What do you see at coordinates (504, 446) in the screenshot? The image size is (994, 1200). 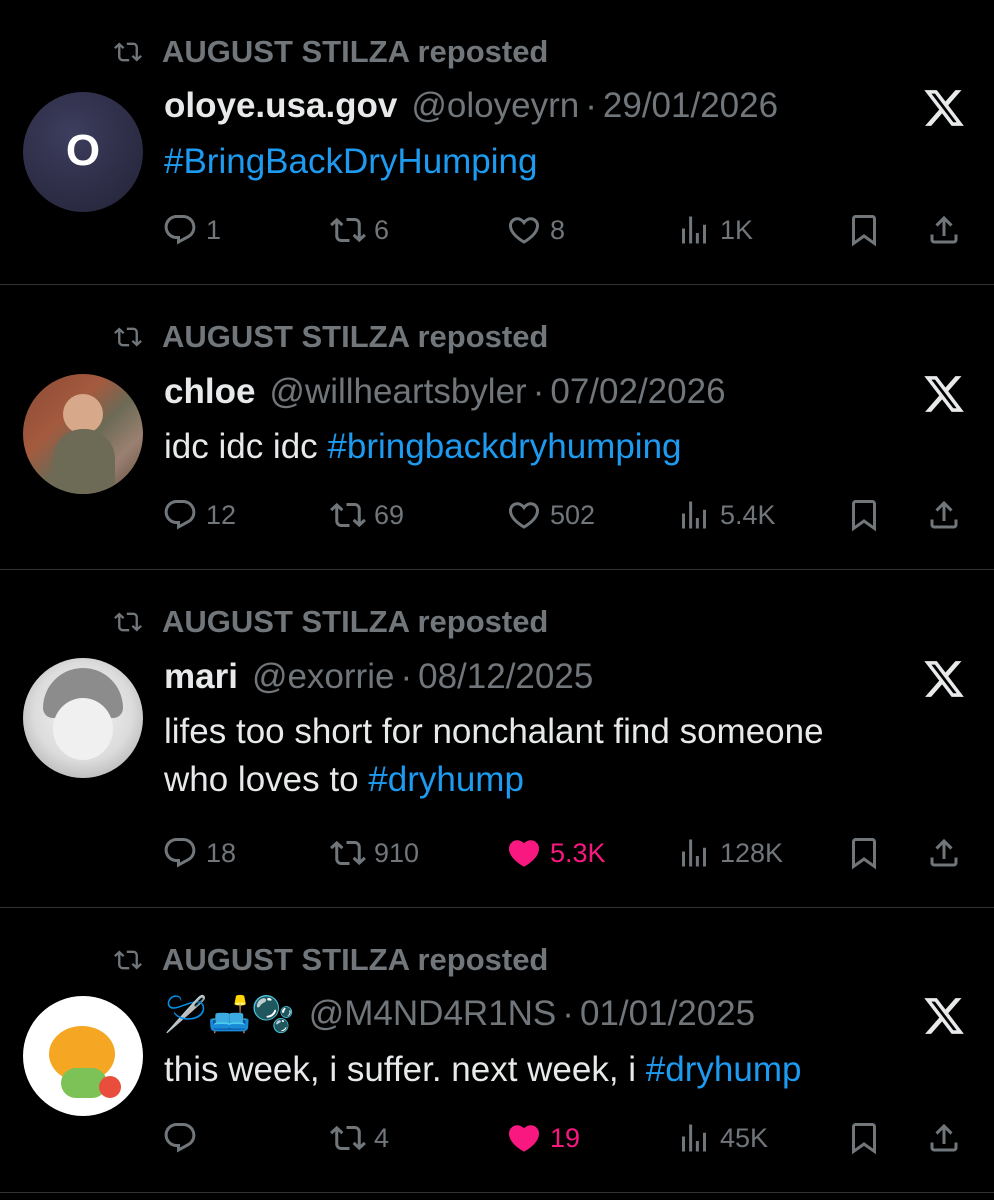 I see `hashtag-link: #bringbackdryhumping` at bounding box center [504, 446].